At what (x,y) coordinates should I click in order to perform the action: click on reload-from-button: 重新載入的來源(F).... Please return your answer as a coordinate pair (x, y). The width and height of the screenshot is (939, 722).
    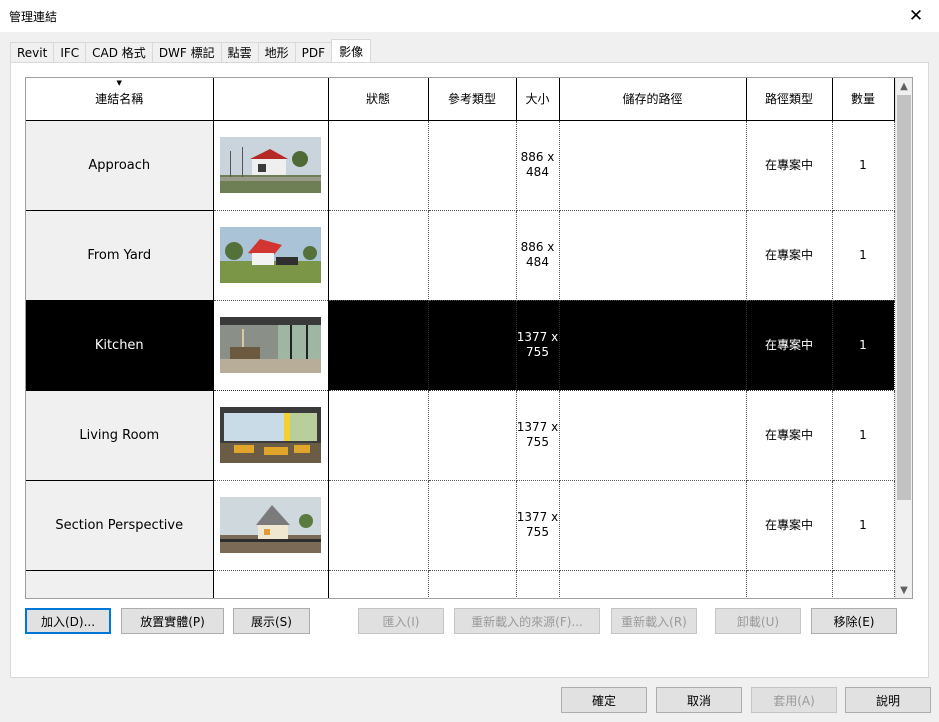
    Looking at the image, I should click on (527, 621).